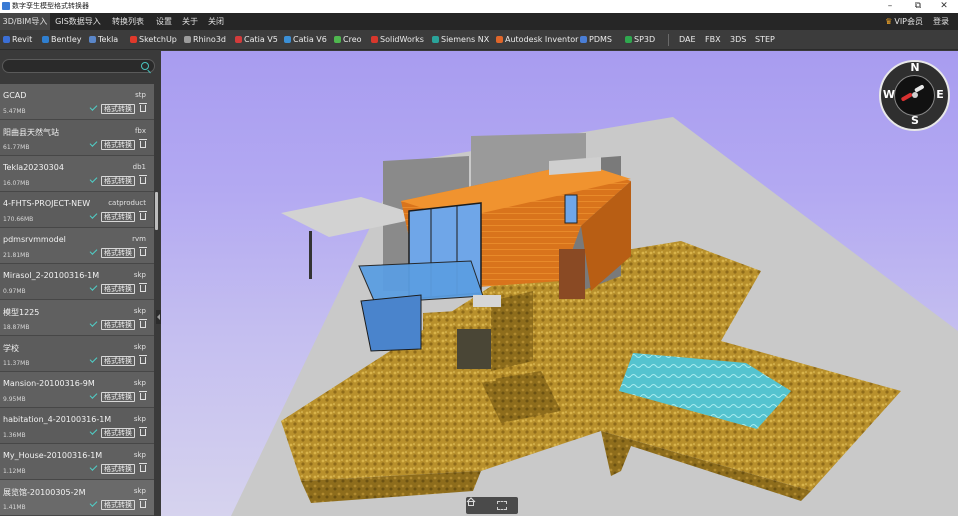 This screenshot has height=516, width=958. I want to click on file-list-item: pdmsrvmmodel rvm 21.81MB 格式转换, so click(77, 246).